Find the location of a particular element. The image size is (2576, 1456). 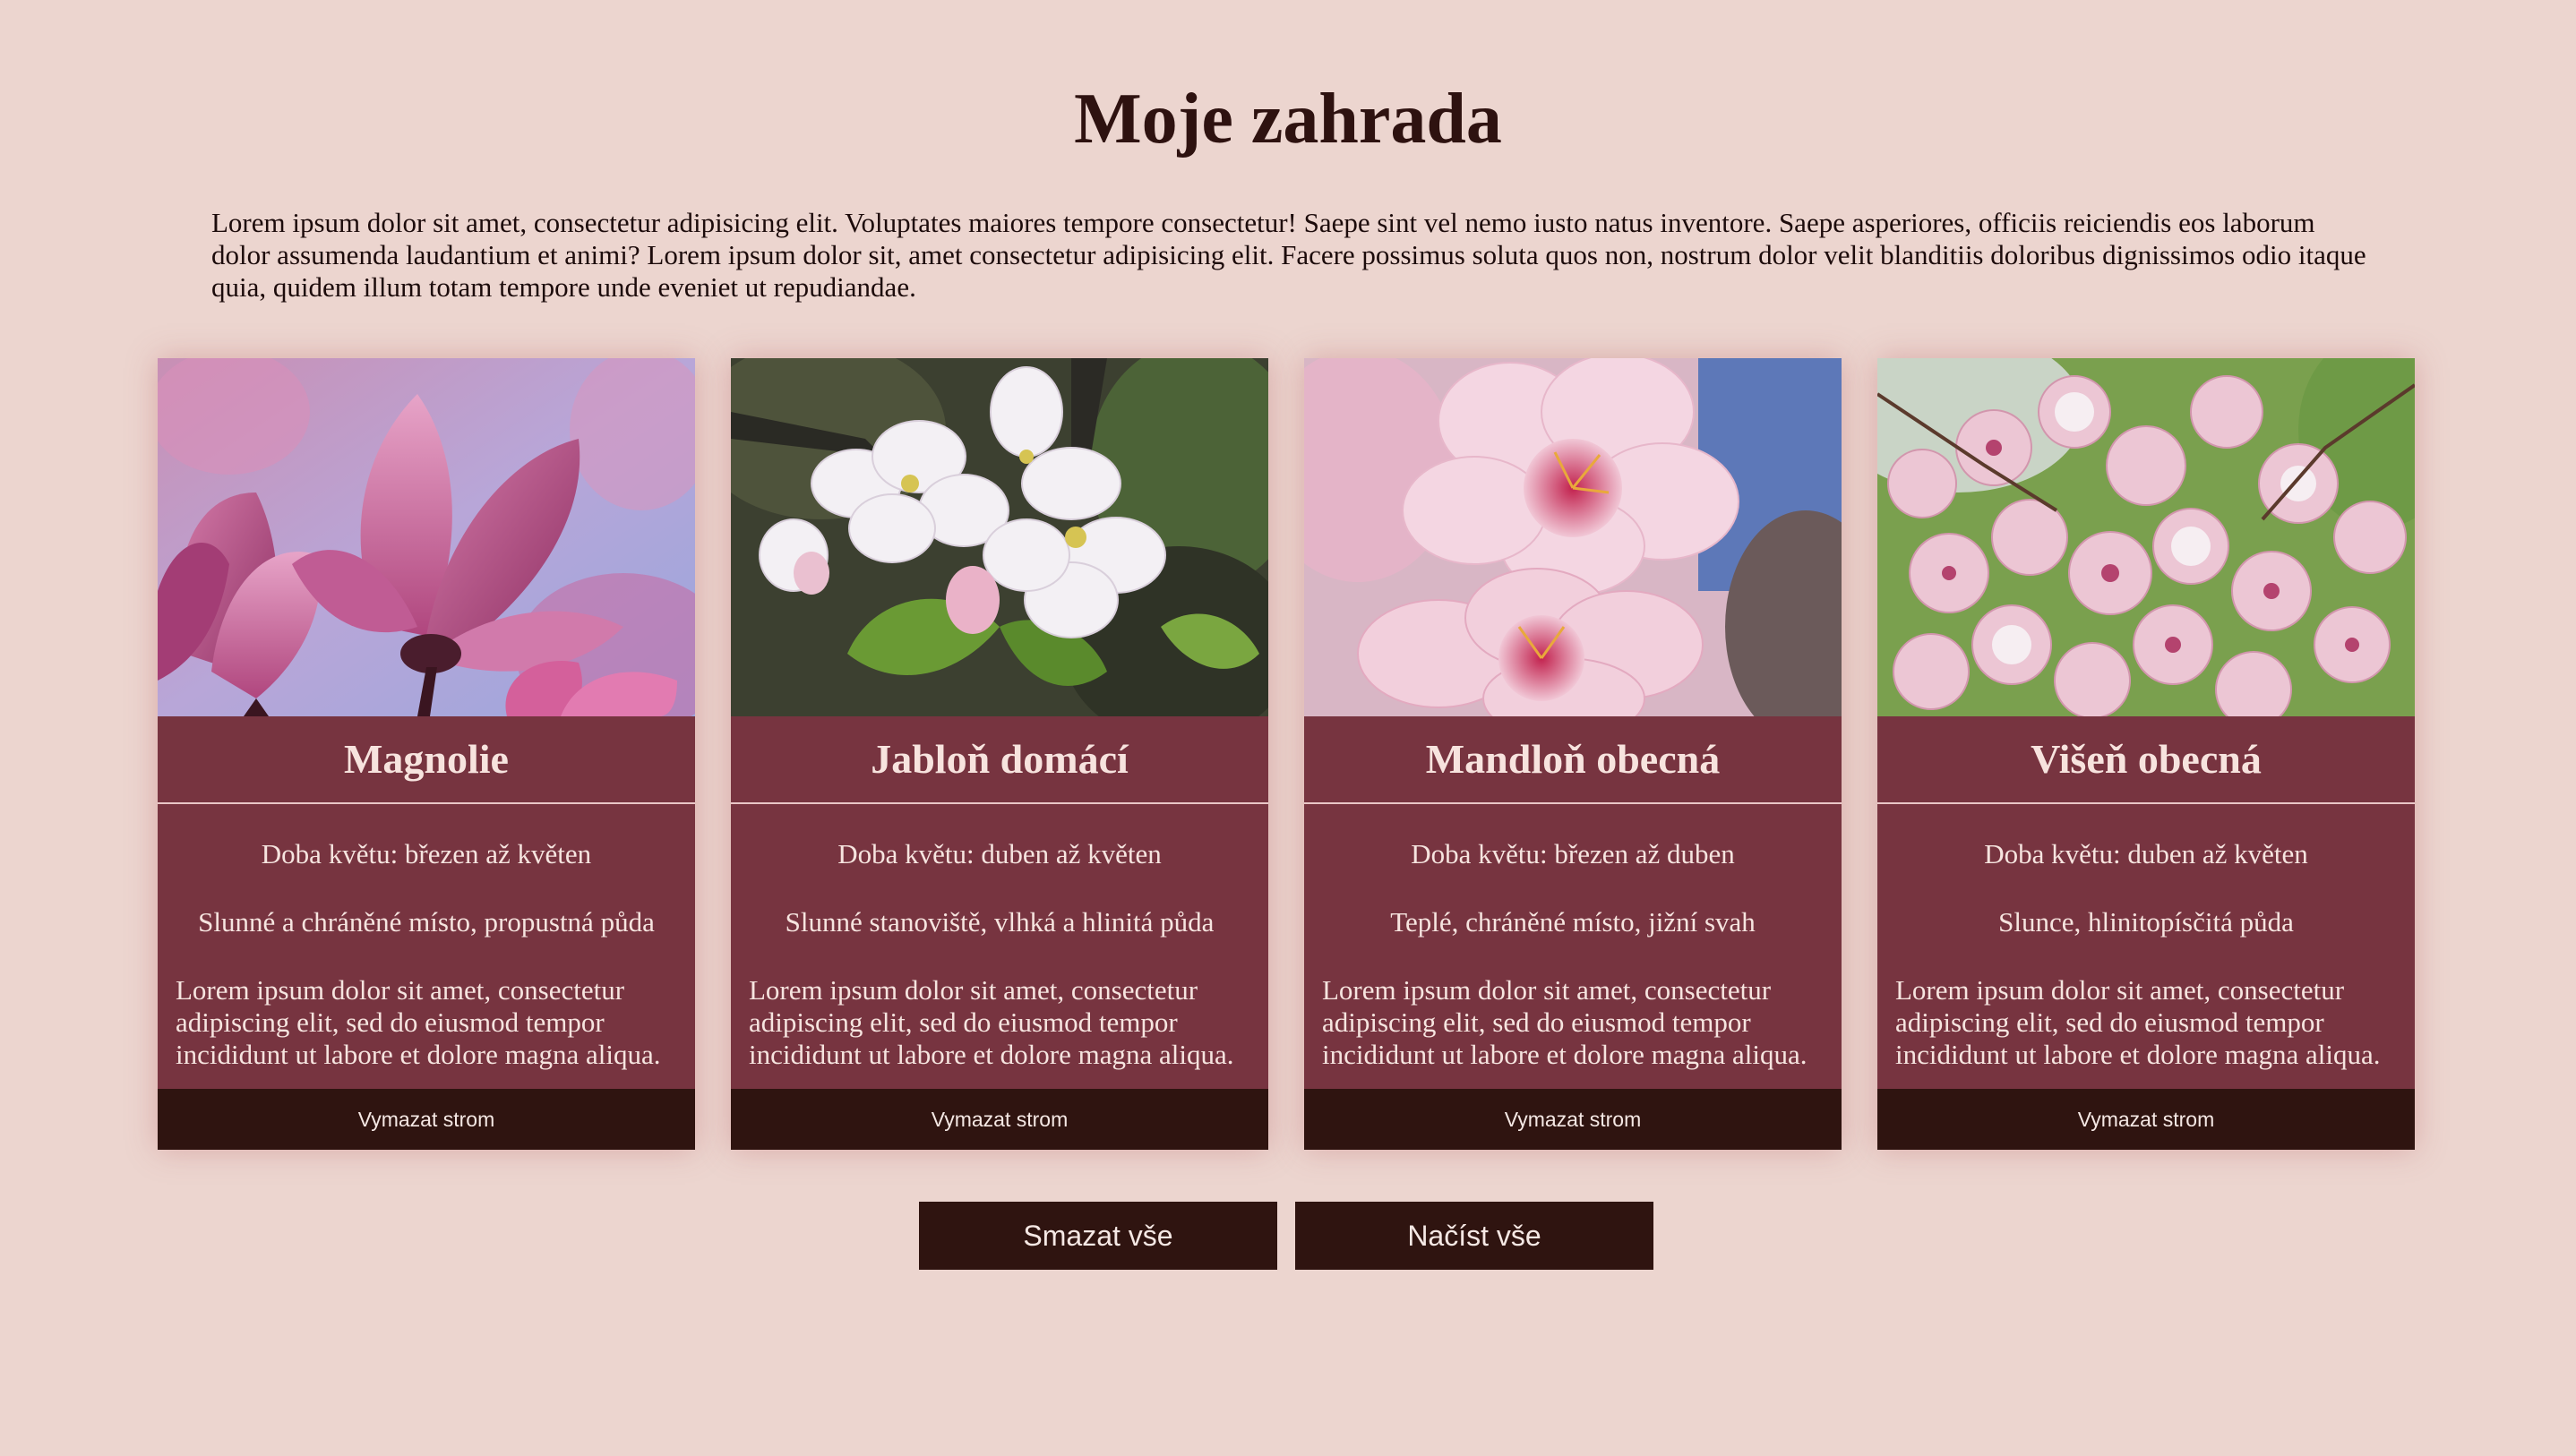

page-title: Moje zahrada is located at coordinates (1288, 119).